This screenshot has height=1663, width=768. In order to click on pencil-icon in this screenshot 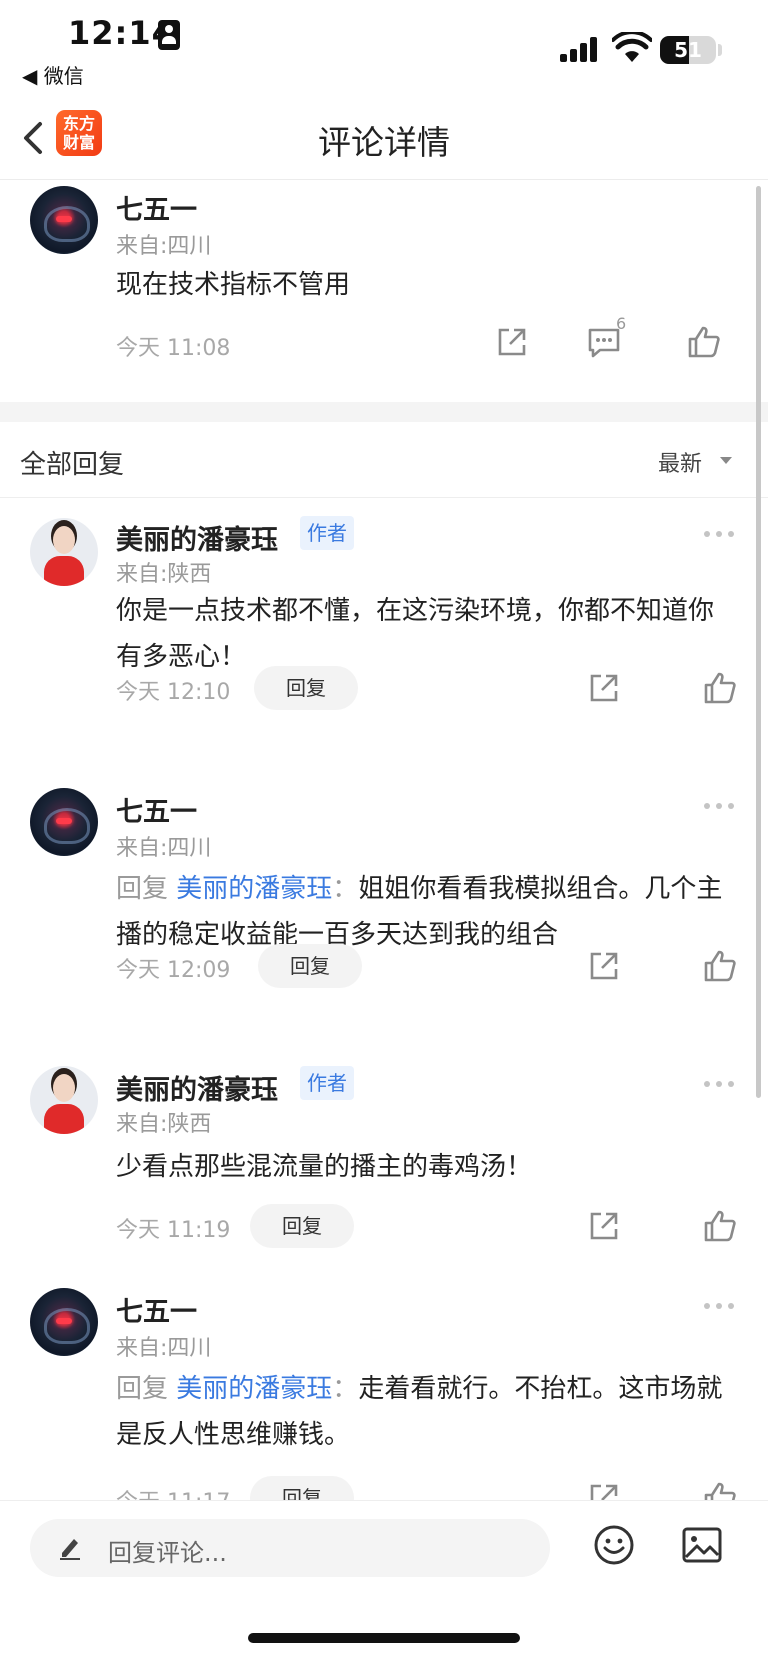, I will do `click(70, 1549)`.